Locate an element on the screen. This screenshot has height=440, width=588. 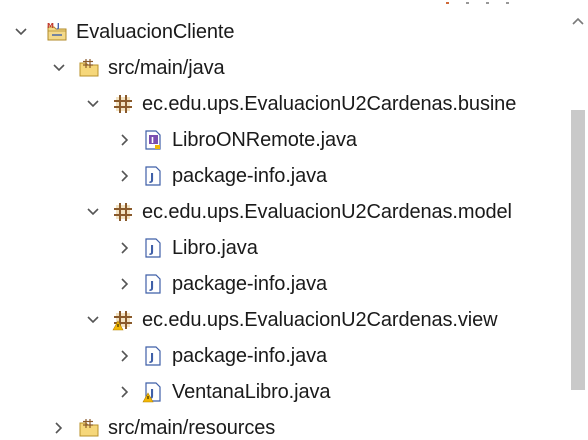
tree-item-file-package-info-1: J package-info.java is located at coordinates (284, 176).